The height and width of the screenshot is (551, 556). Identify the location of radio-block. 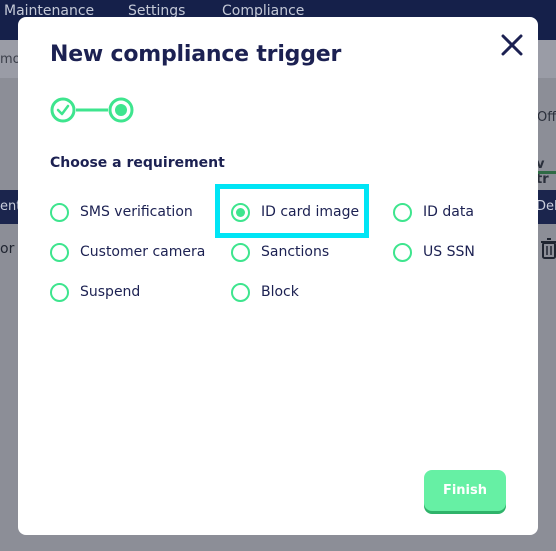
(240, 292).